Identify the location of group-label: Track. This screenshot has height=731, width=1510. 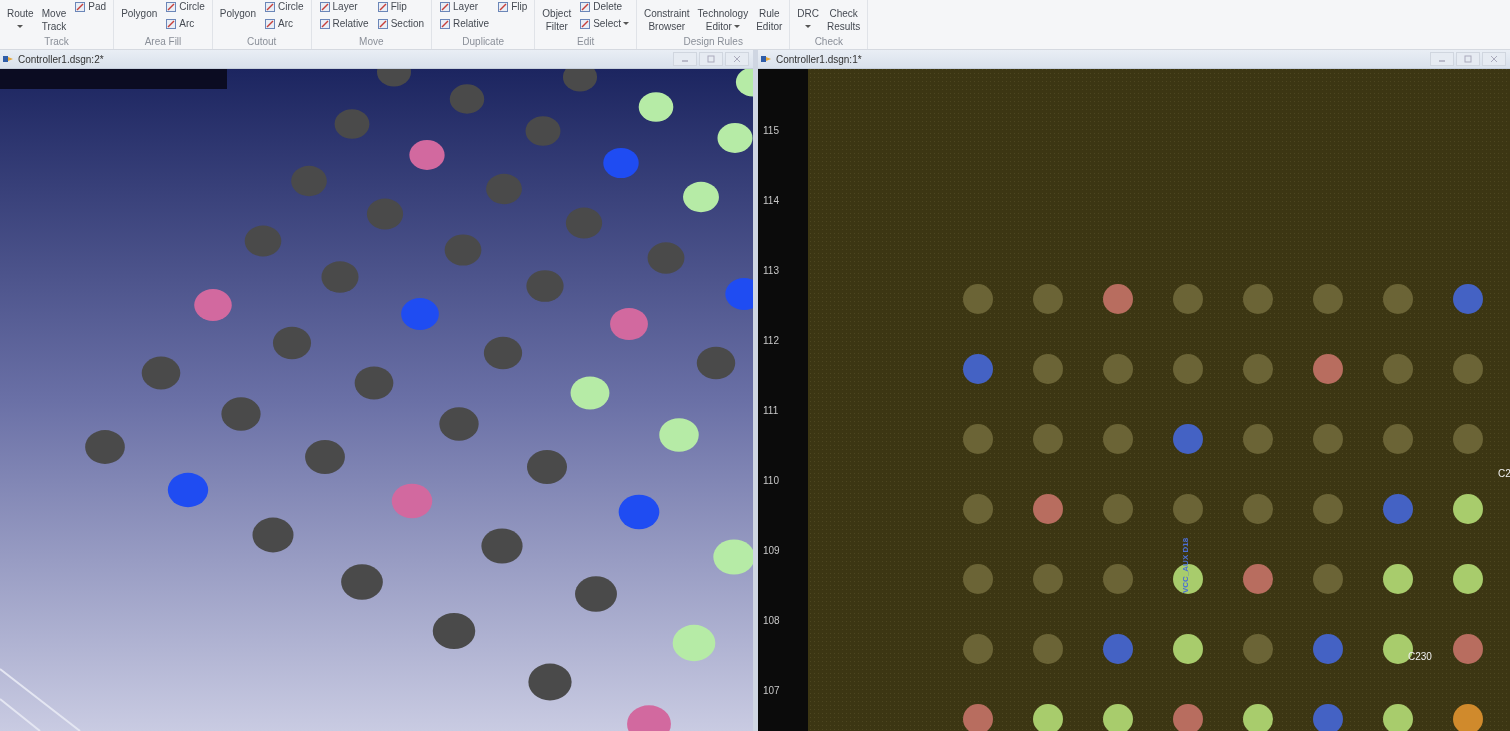
(56, 42).